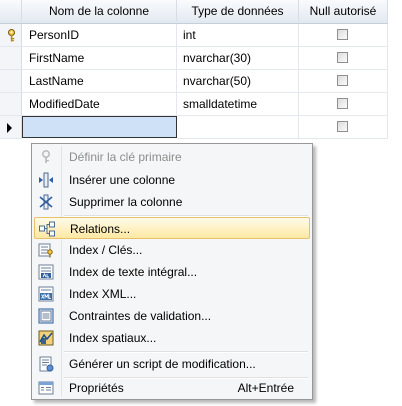  Describe the element at coordinates (99, 11) in the screenshot. I see `column-name-header: Nom de la colonne` at that location.